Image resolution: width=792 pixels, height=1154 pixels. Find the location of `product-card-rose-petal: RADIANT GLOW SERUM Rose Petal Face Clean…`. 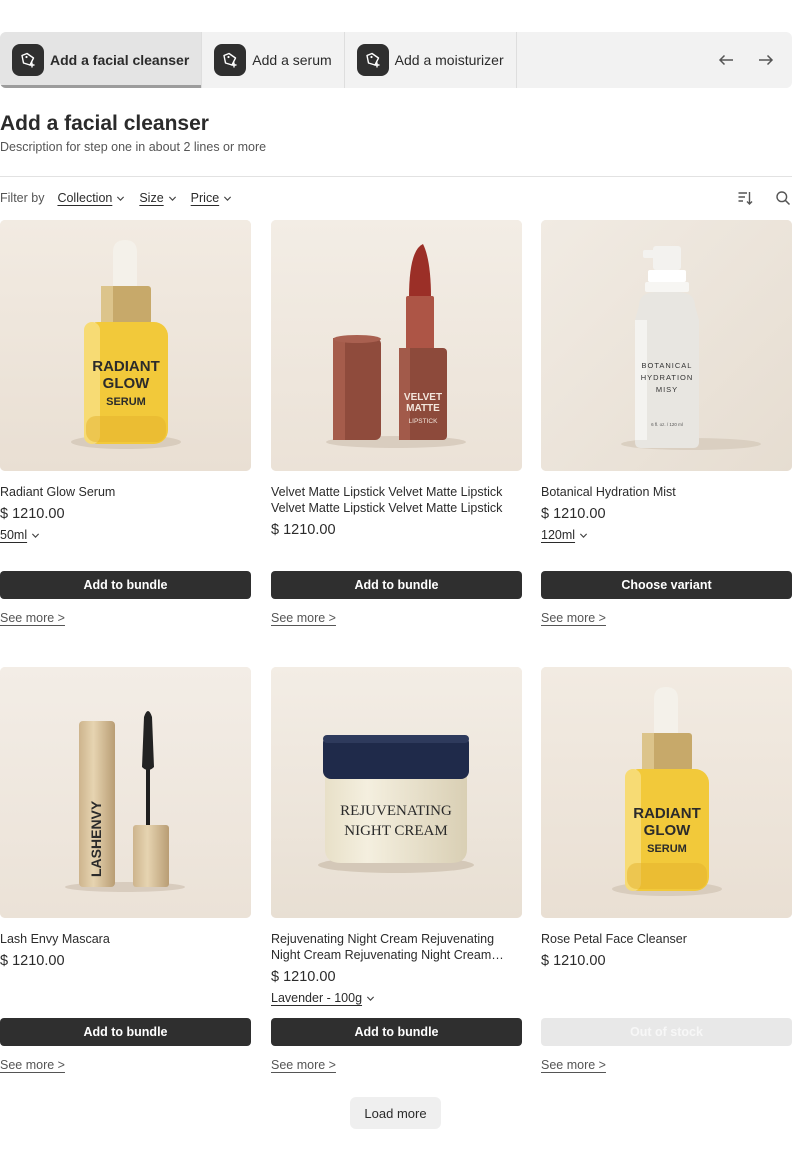

product-card-rose-petal: RADIANT GLOW SERUM Rose Petal Face Clean… is located at coordinates (666, 869).